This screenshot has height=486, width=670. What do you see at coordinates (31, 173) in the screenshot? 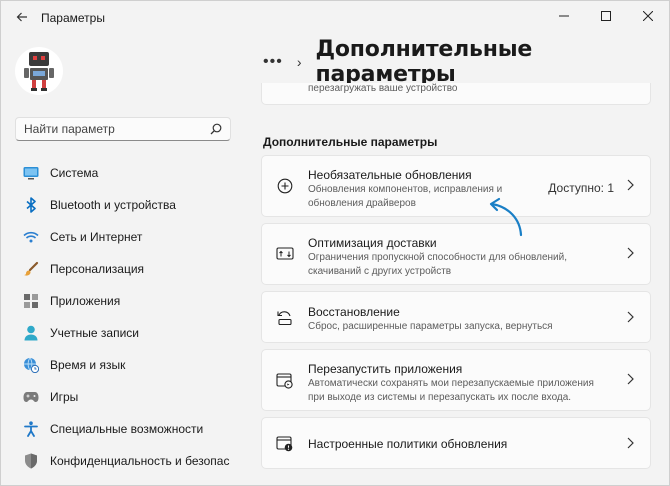
I see `display-icon` at bounding box center [31, 173].